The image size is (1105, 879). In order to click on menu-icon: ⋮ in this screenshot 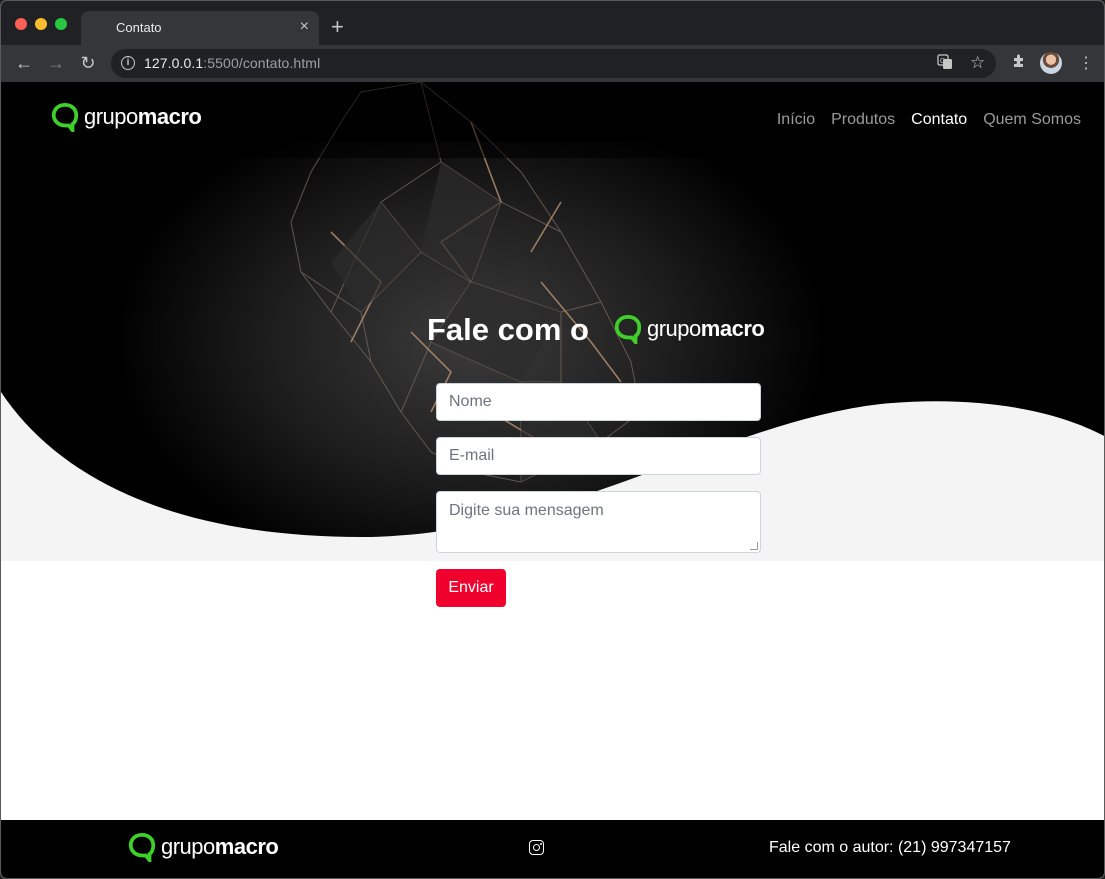, I will do `click(1086, 63)`.